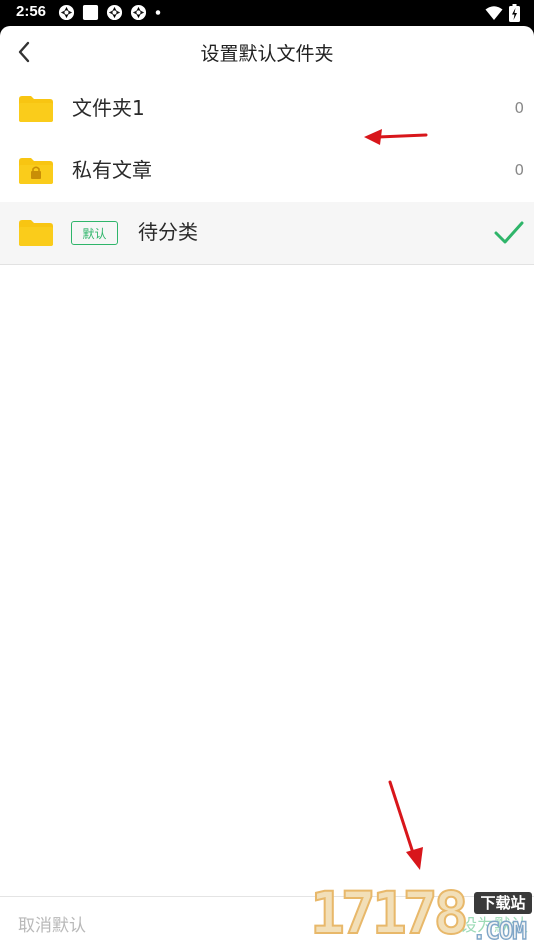 This screenshot has width=534, height=950. Describe the element at coordinates (509, 232) in the screenshot. I see `checkmark-icon` at that location.